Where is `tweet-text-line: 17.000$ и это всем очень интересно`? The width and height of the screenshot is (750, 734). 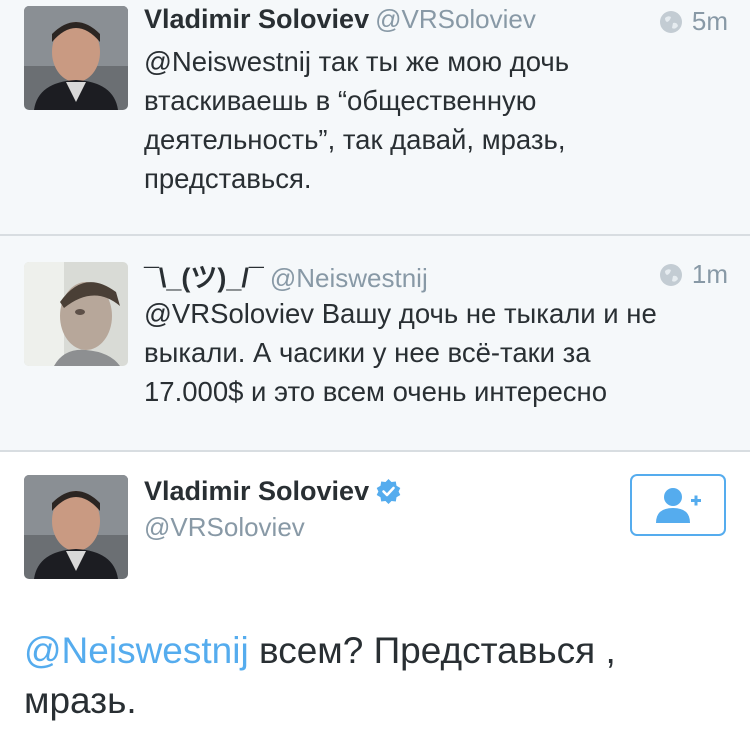 tweet-text-line: 17.000$ и это всем очень интересно is located at coordinates (376, 391).